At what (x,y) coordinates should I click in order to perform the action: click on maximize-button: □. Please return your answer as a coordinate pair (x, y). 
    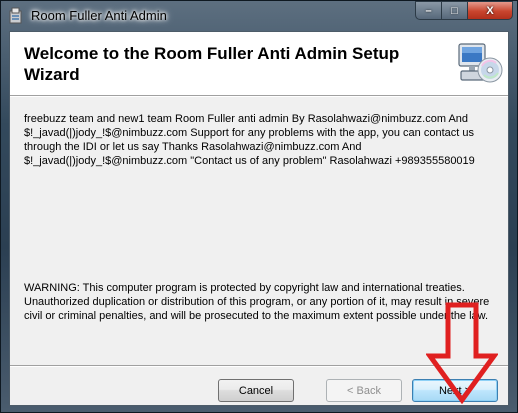
    Looking at the image, I should click on (455, 10).